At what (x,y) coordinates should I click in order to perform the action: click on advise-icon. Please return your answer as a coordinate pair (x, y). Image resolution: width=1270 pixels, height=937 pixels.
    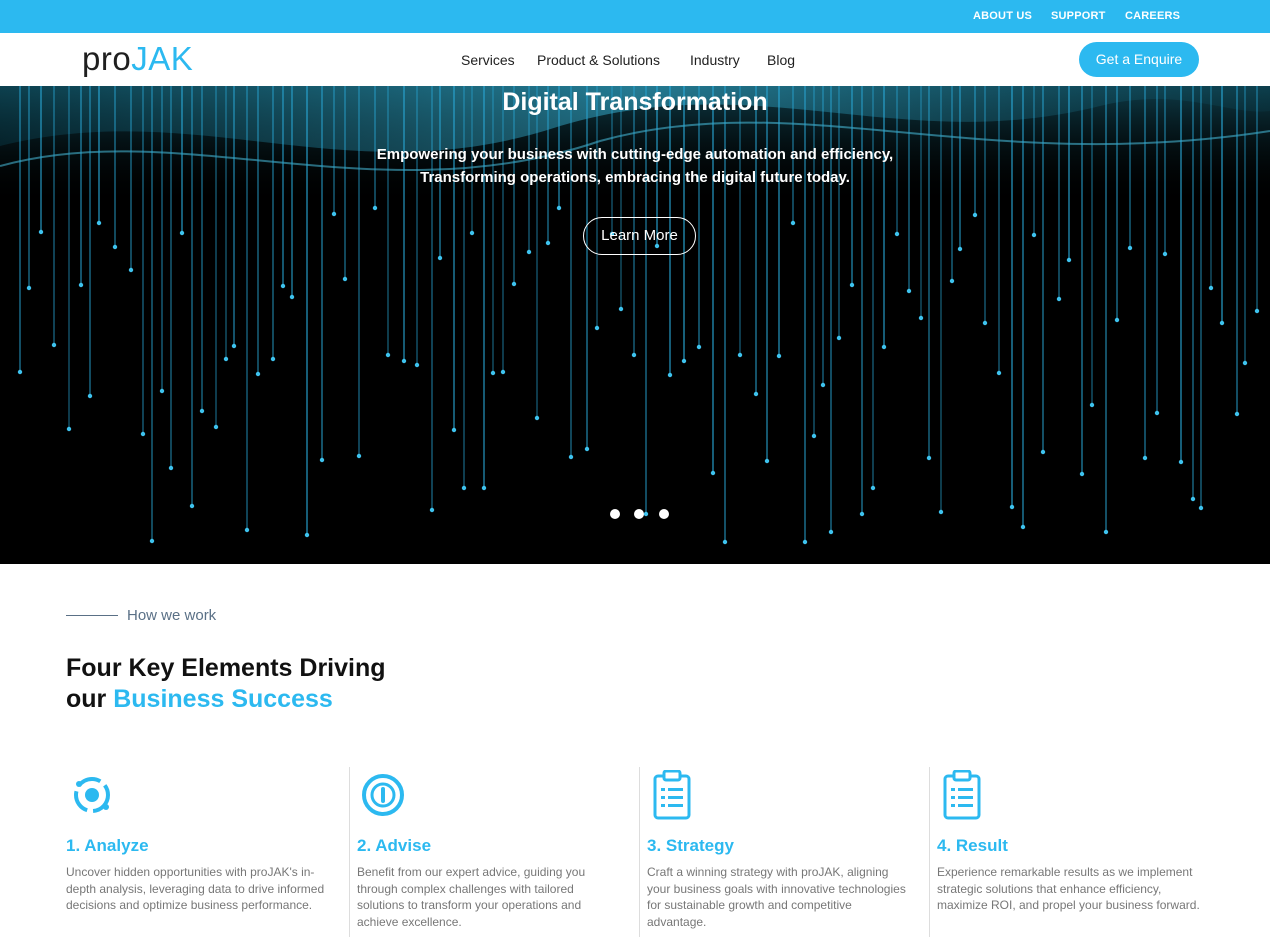
    Looking at the image, I should click on (387, 795).